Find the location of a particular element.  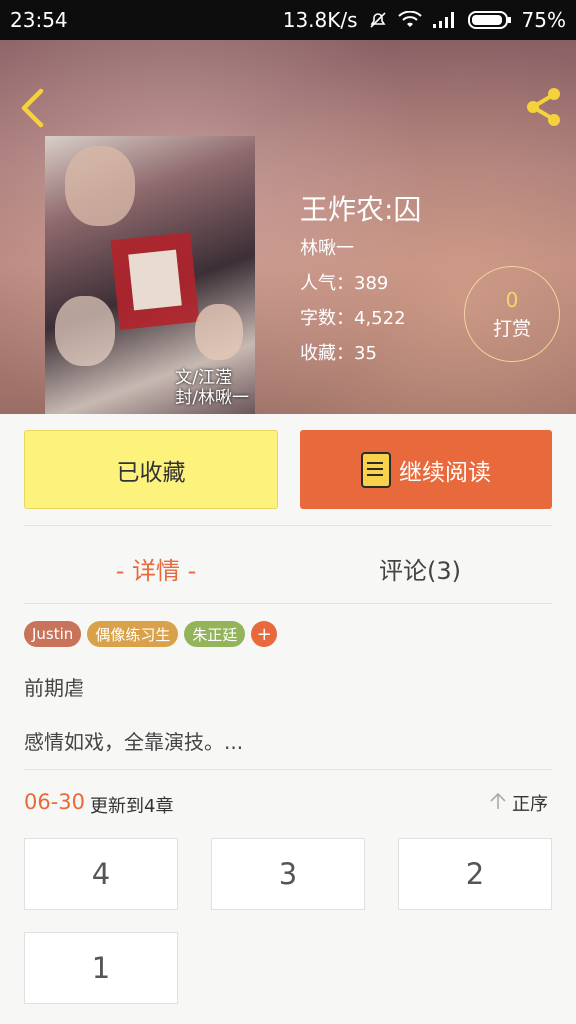

book-word-count: 字数：4,522 is located at coordinates (353, 318).